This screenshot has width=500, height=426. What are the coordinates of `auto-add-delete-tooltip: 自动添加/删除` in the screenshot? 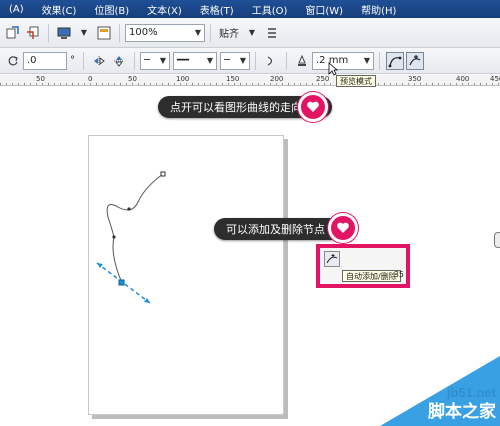 It's located at (371, 276).